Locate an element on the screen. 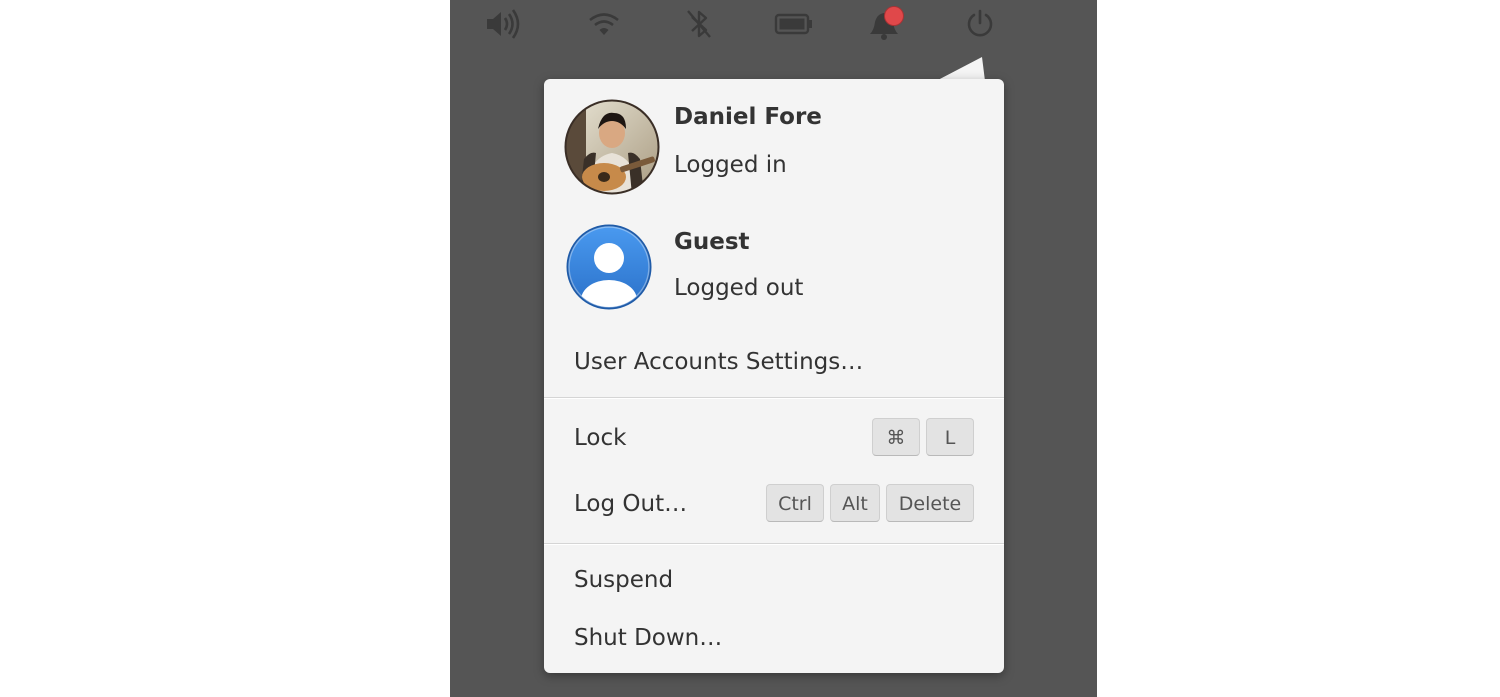  user-status: Logged in is located at coordinates (730, 165).